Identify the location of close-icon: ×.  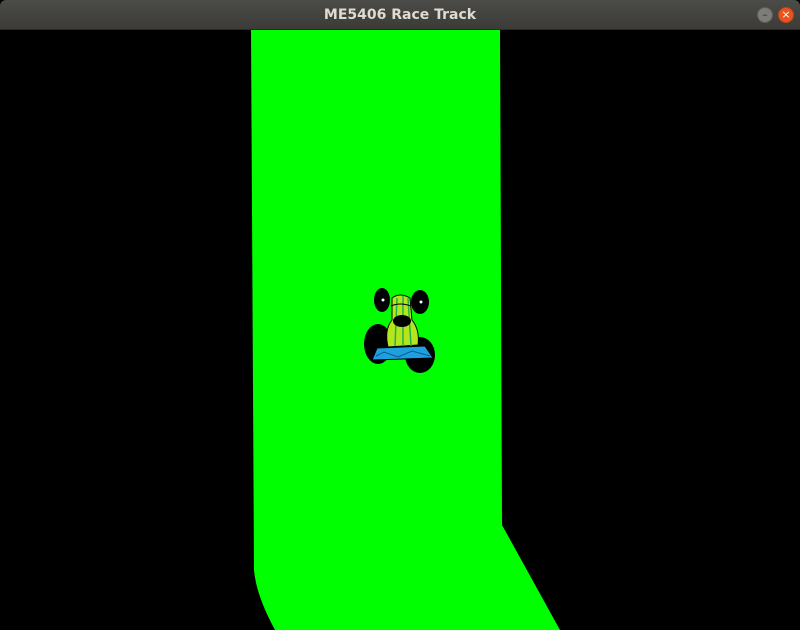
(786, 14).